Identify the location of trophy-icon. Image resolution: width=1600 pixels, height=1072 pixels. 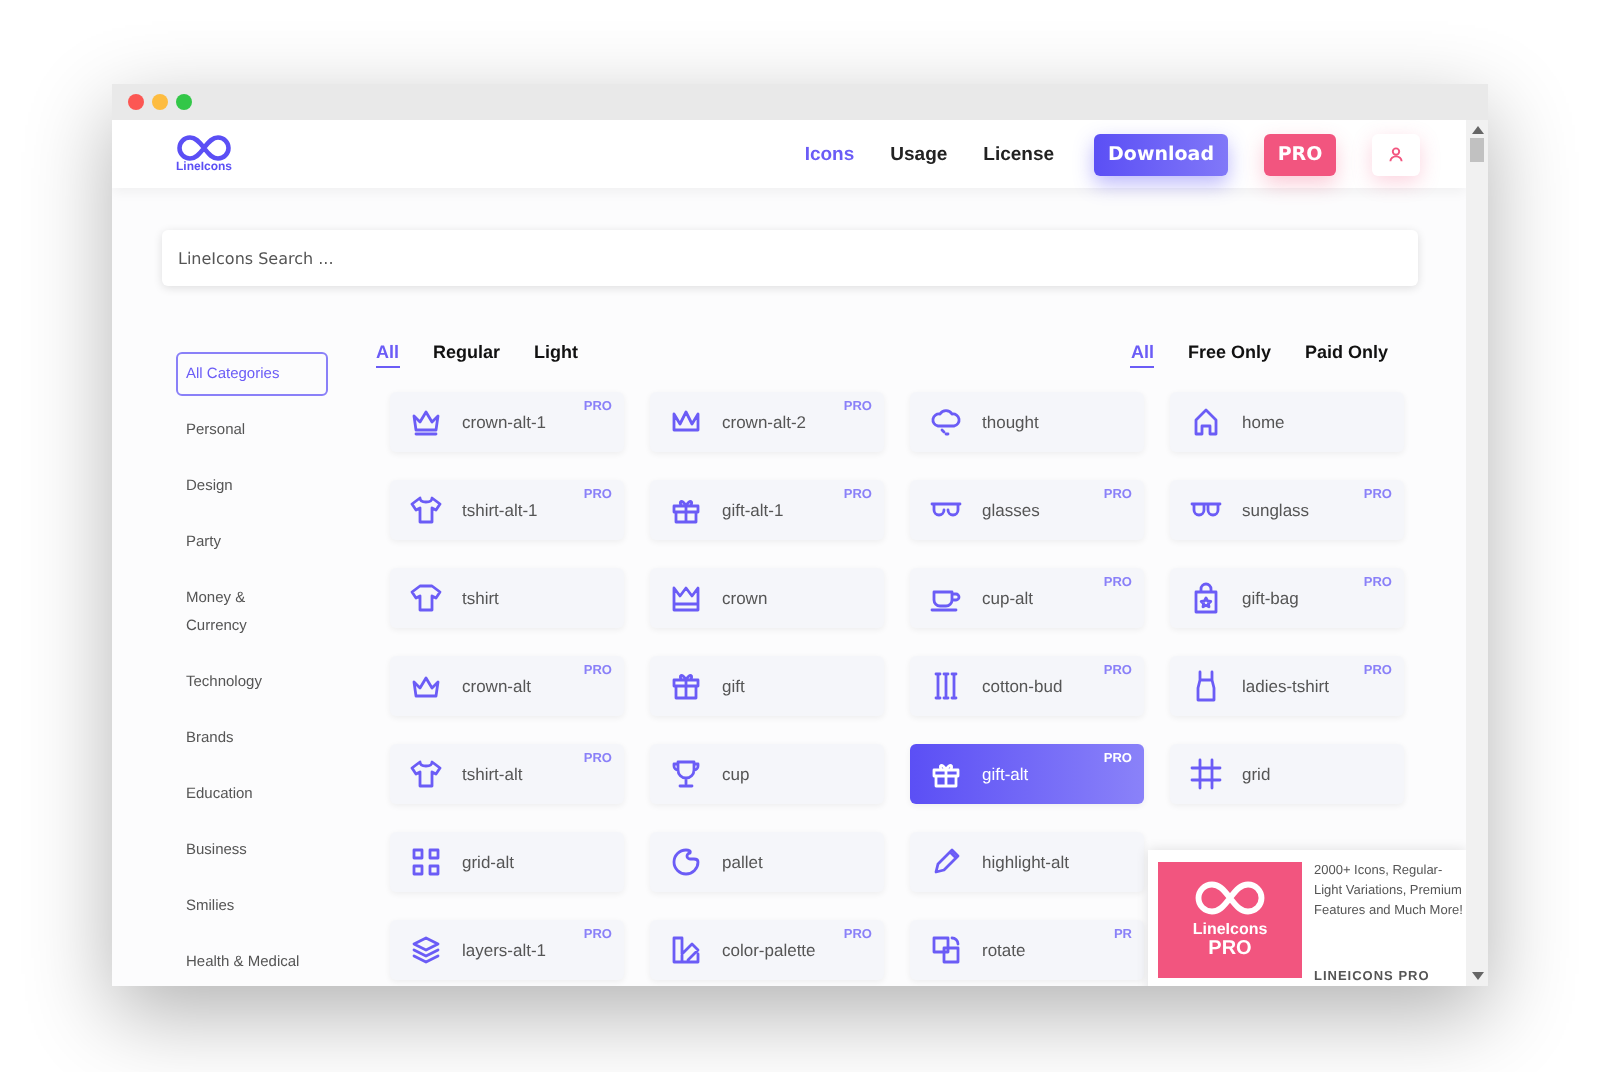
(686, 774).